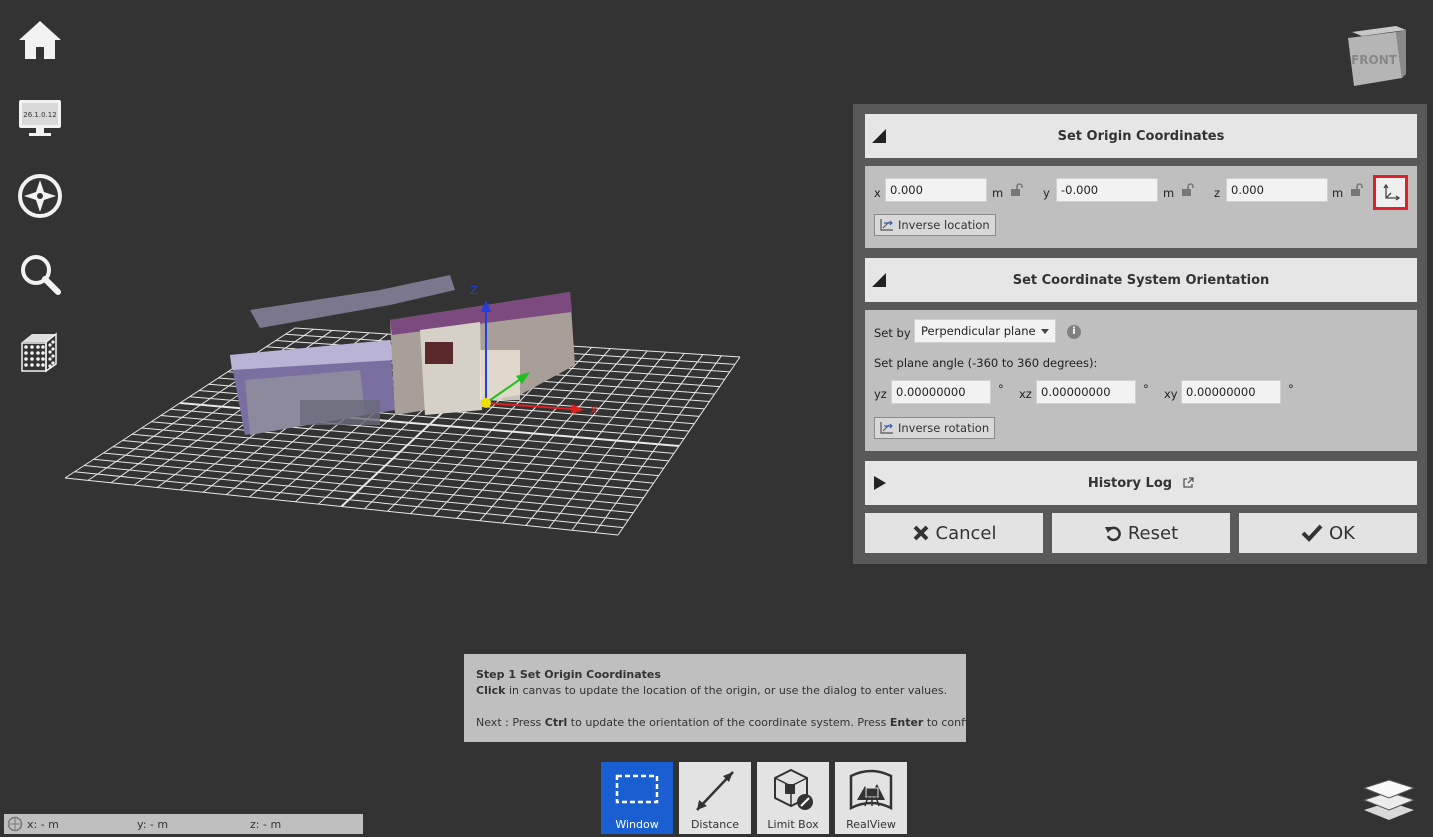 This screenshot has height=837, width=1433. I want to click on inverse-icon, so click(886, 428).